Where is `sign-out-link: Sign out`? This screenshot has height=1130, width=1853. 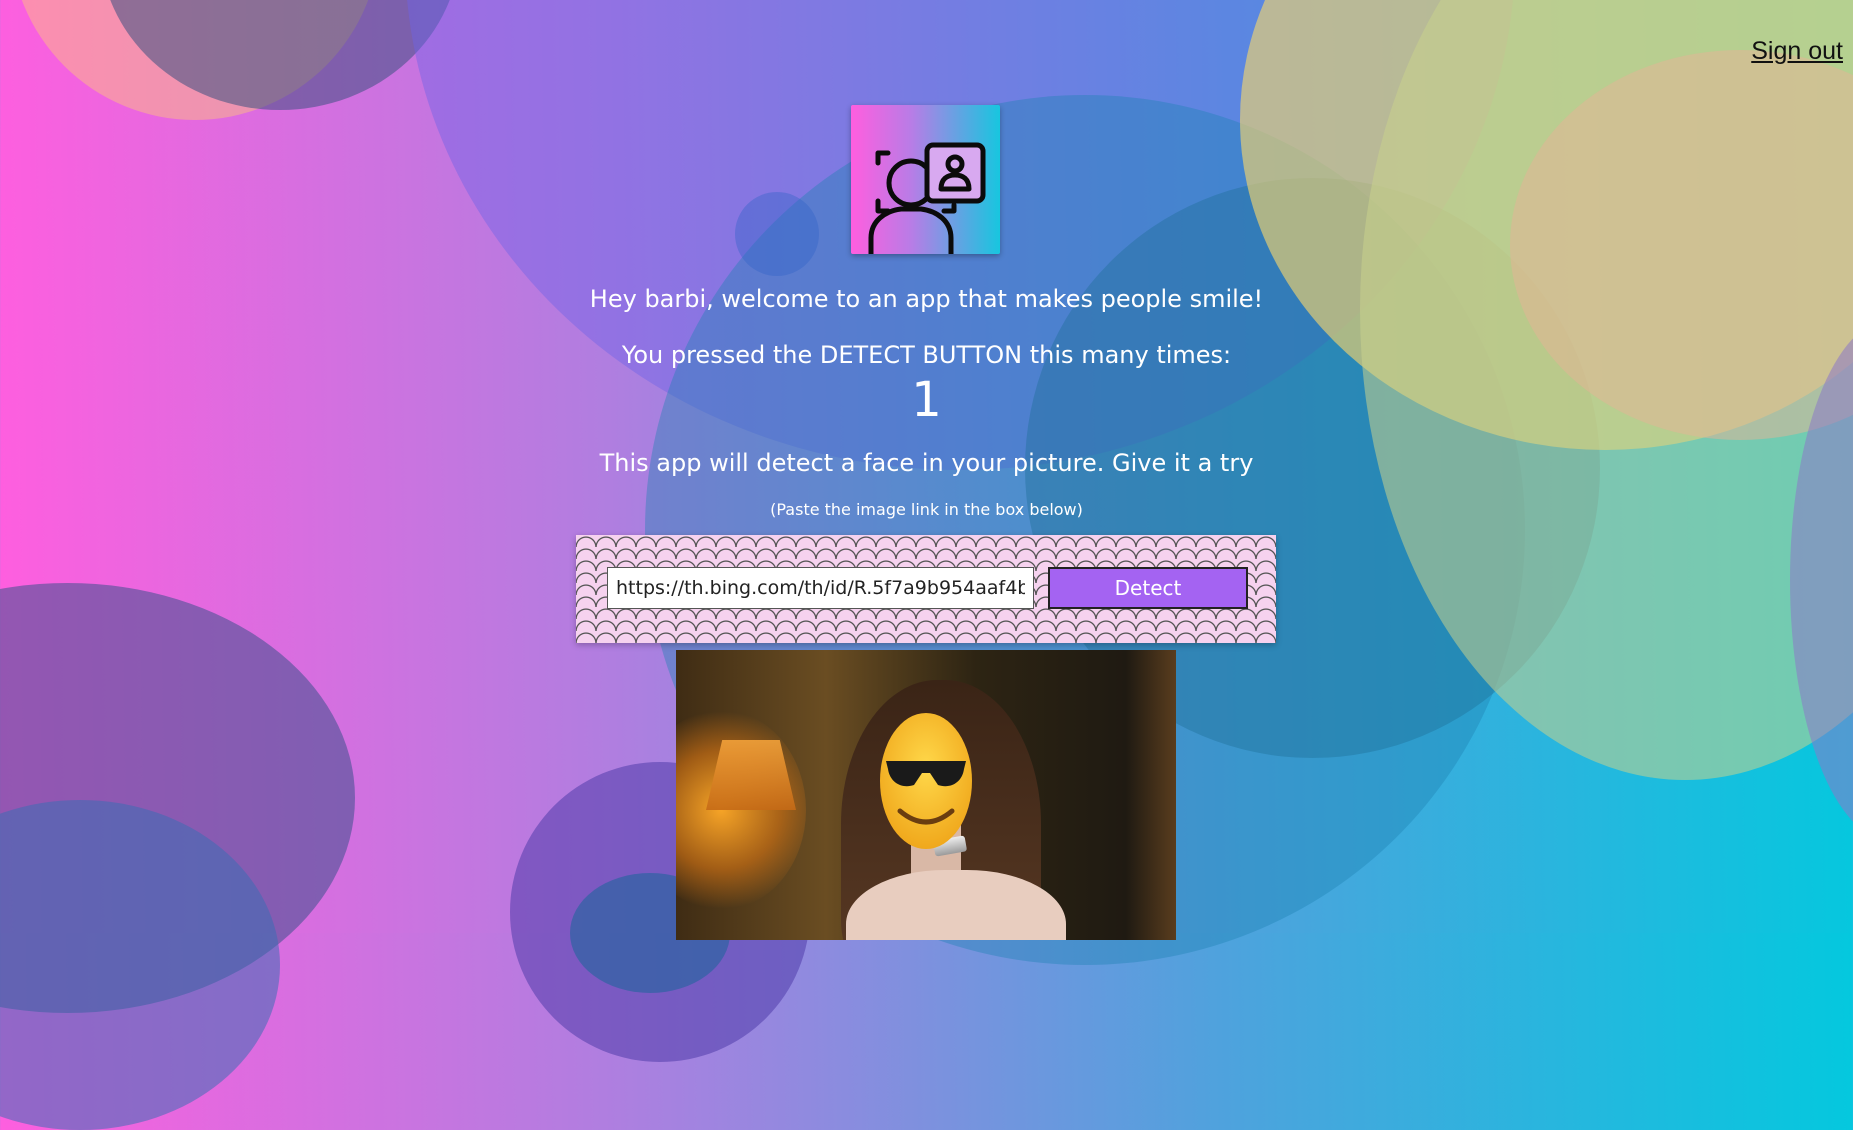 sign-out-link: Sign out is located at coordinates (1797, 51).